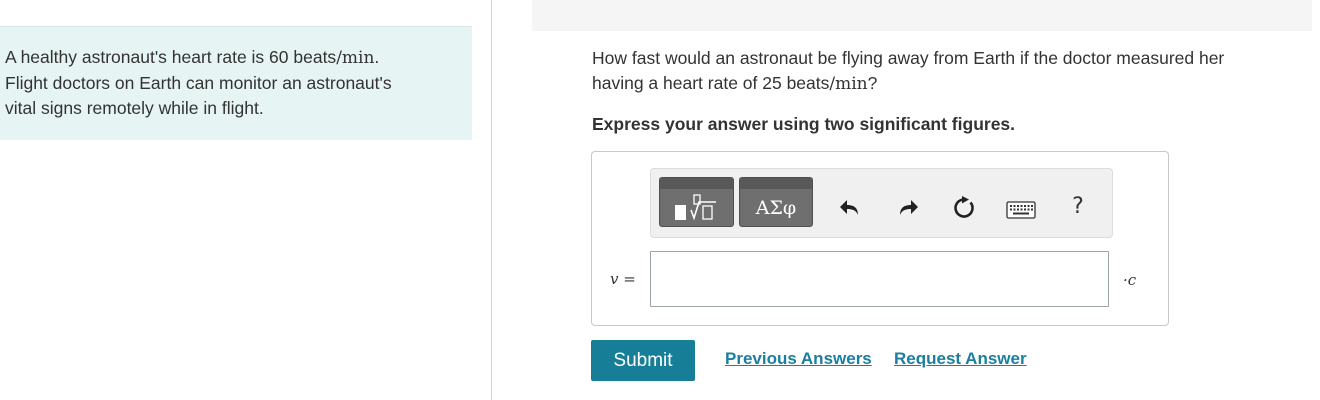 This screenshot has width=1320, height=400. Describe the element at coordinates (1130, 280) in the screenshot. I see `unit-label: ·c` at that location.